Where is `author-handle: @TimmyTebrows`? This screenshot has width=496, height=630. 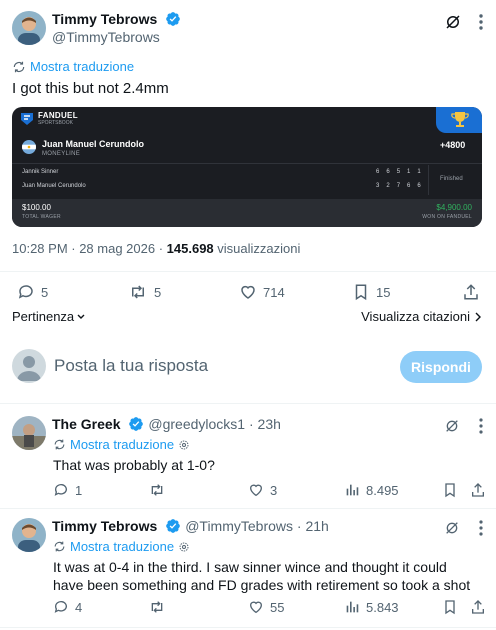
author-handle: @TimmyTebrows is located at coordinates (106, 37).